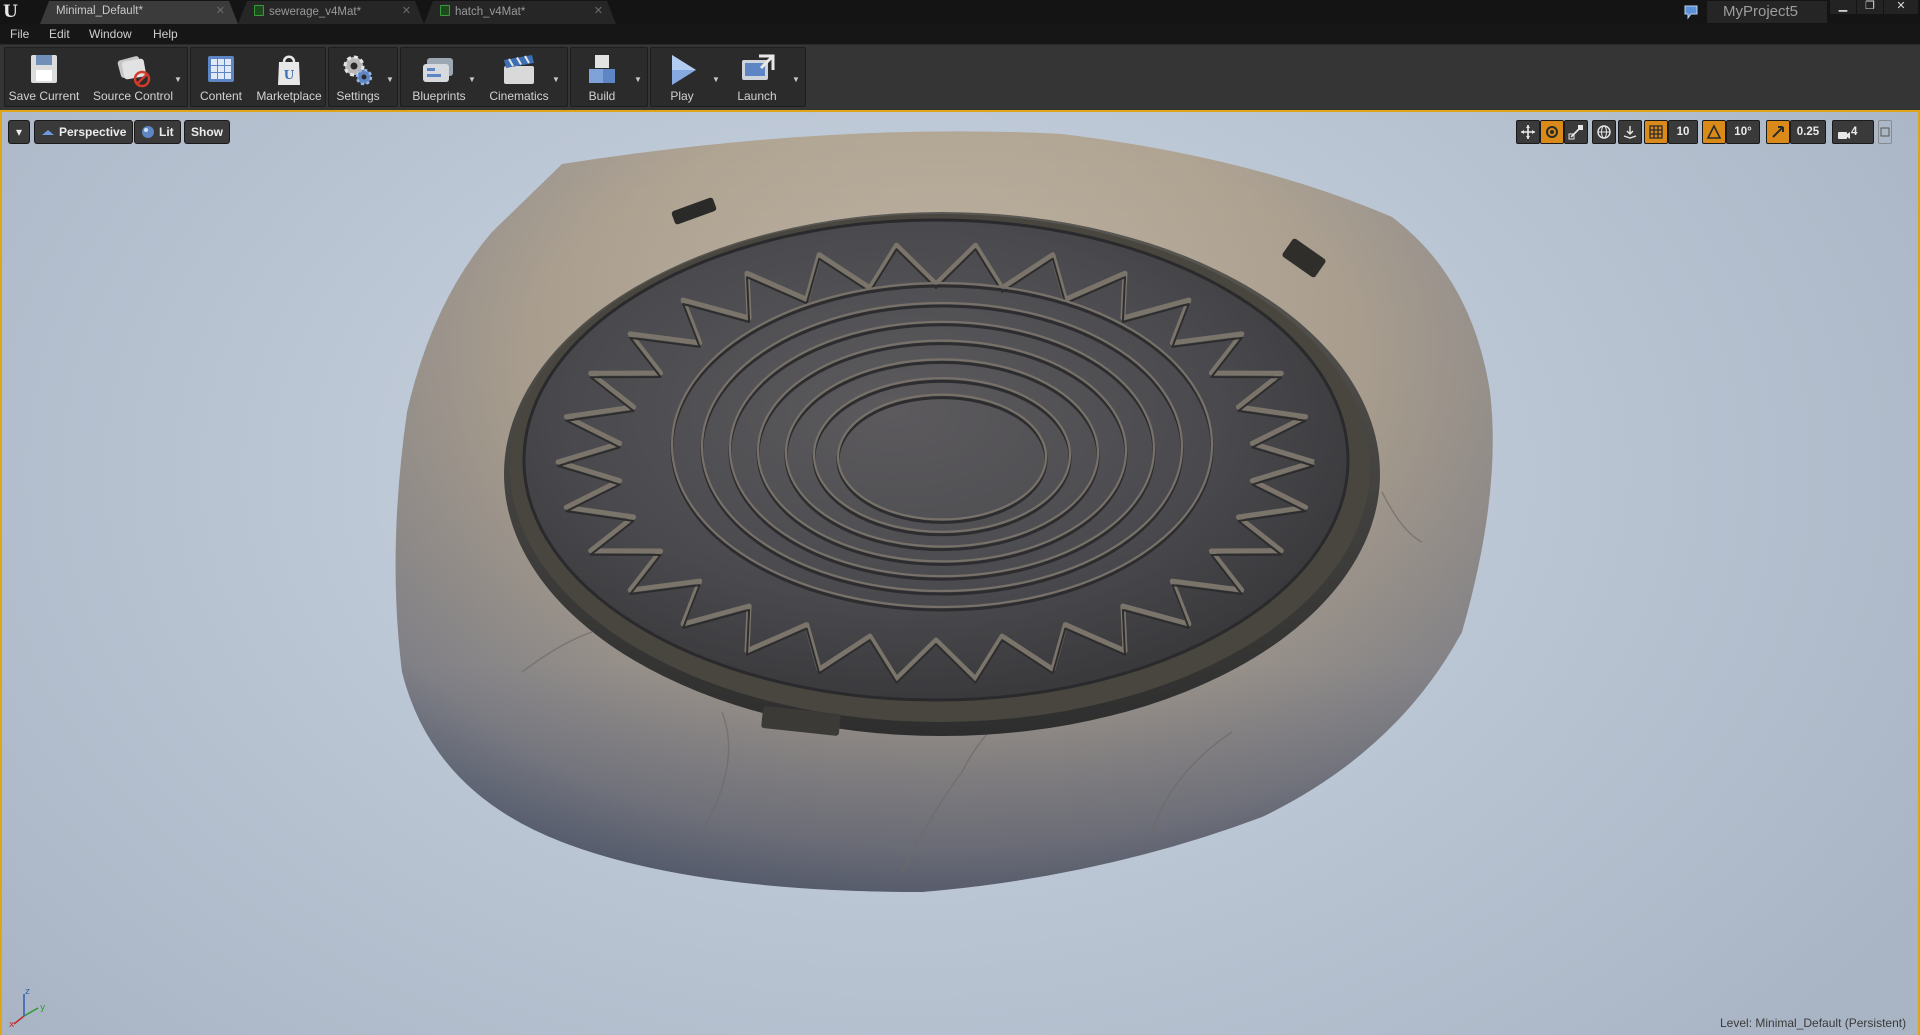 This screenshot has height=1035, width=1920. Describe the element at coordinates (1630, 132) in the screenshot. I see `surface-snapping-icon` at that location.